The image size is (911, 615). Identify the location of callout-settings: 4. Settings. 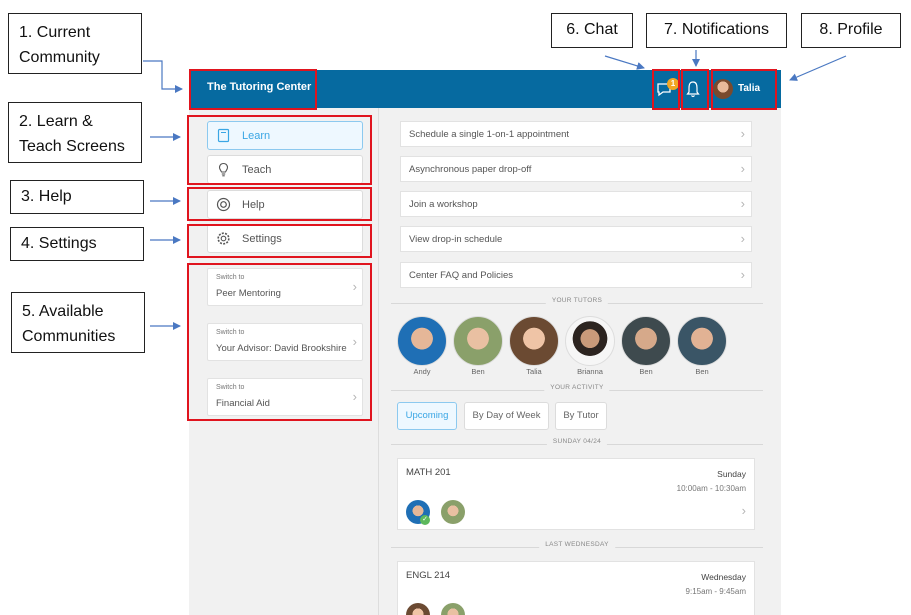
(77, 244).